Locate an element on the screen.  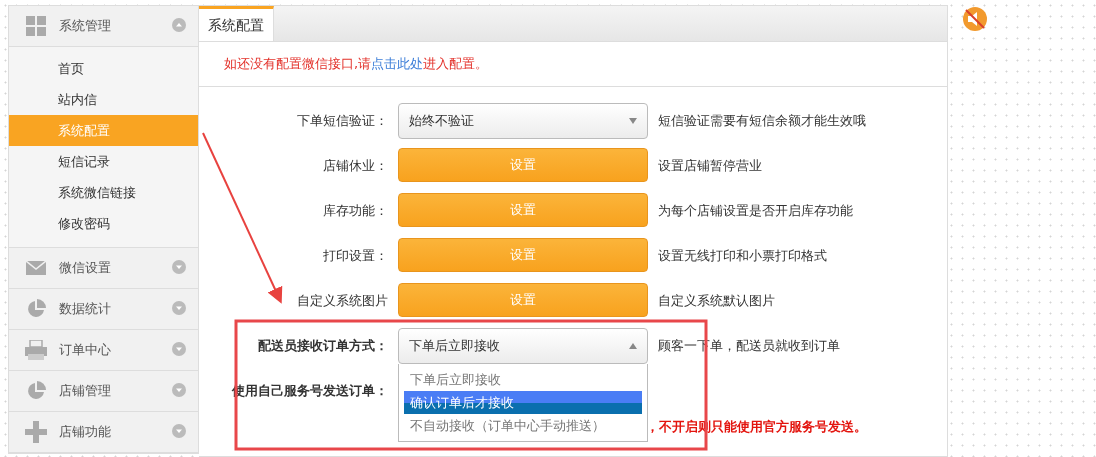
menu-group: 店铺功能 is located at coordinates (115, 432).